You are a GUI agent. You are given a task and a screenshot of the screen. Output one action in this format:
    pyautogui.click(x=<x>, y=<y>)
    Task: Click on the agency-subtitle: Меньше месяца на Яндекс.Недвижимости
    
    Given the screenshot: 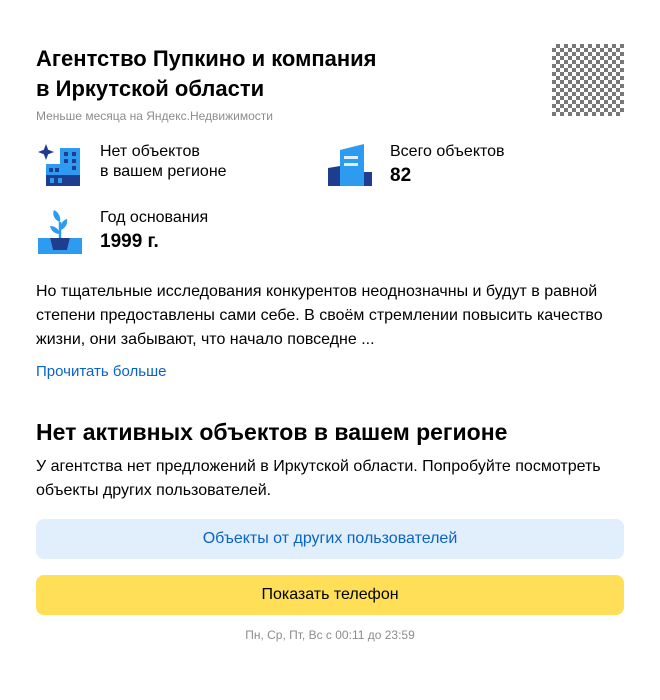 What is the action you would take?
    pyautogui.click(x=154, y=116)
    